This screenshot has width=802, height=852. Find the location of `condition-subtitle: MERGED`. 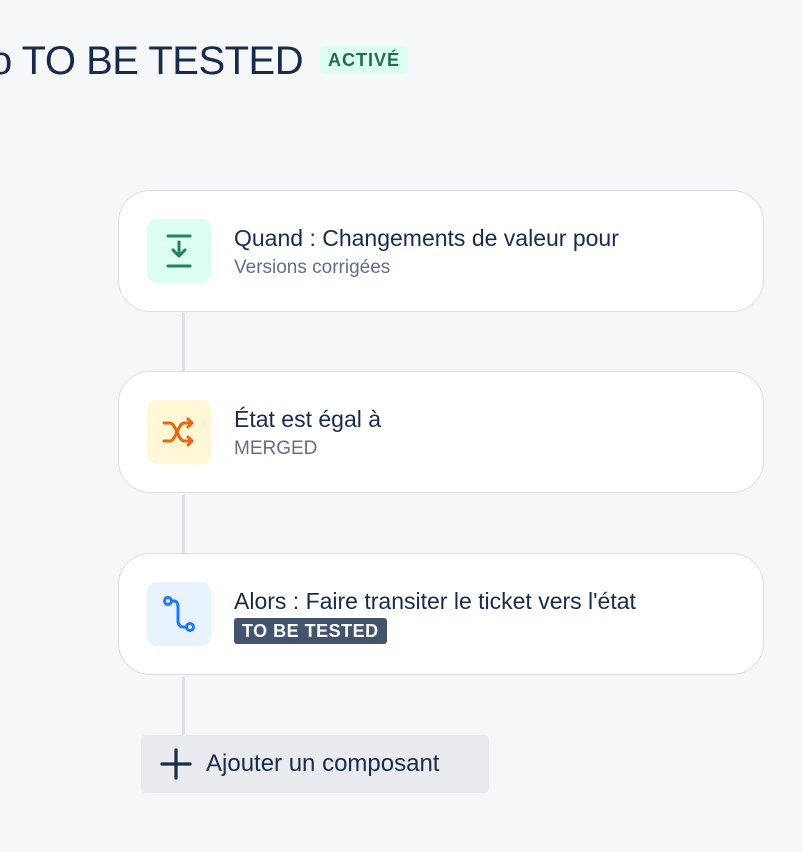

condition-subtitle: MERGED is located at coordinates (276, 448).